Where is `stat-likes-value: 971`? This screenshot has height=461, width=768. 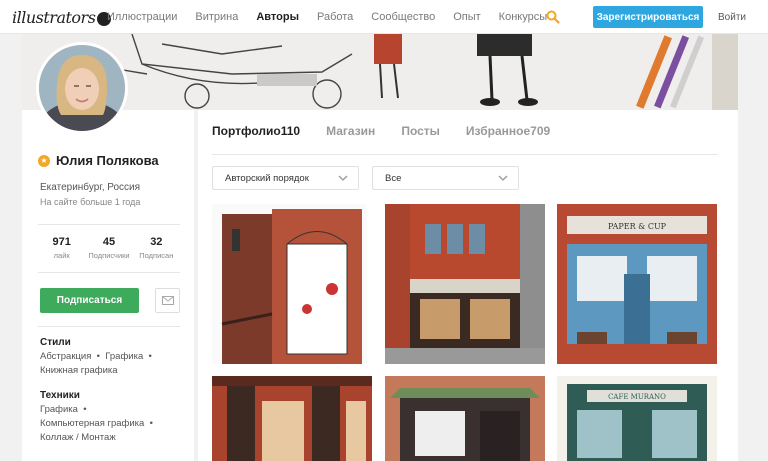
stat-likes-value: 971 is located at coordinates (61, 242).